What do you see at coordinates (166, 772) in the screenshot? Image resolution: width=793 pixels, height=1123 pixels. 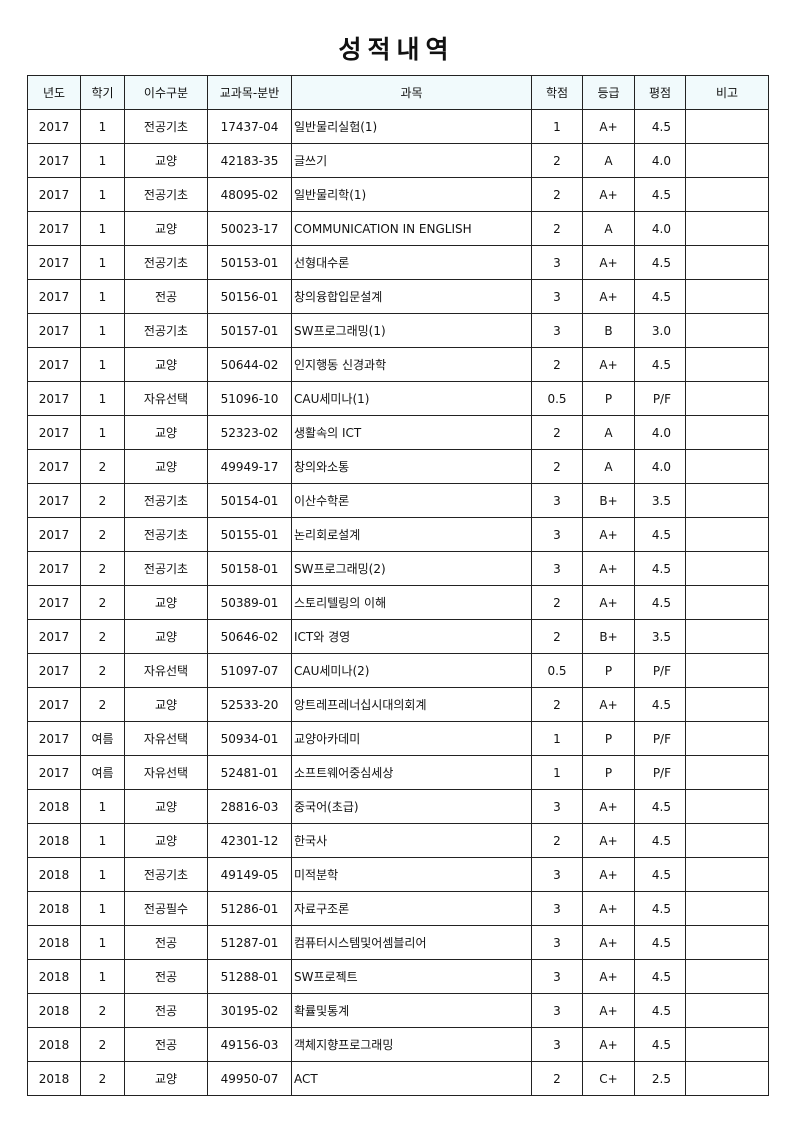 I see `cell-category: 자유선택` at bounding box center [166, 772].